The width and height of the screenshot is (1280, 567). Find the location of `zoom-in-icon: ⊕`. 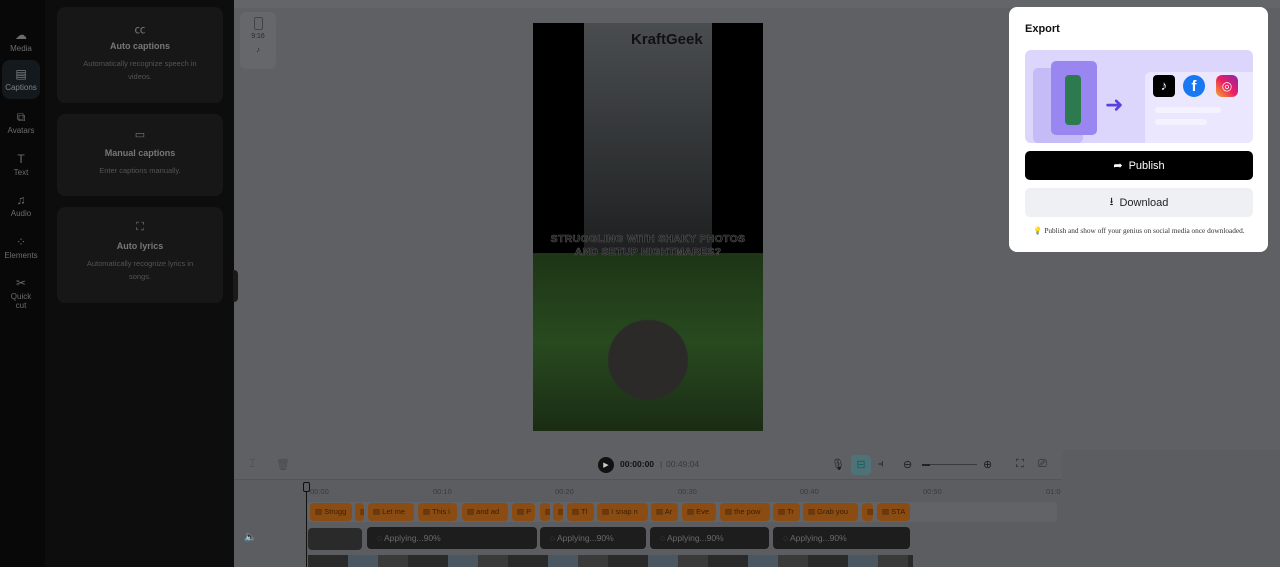

zoom-in-icon: ⊕ is located at coordinates (987, 464).